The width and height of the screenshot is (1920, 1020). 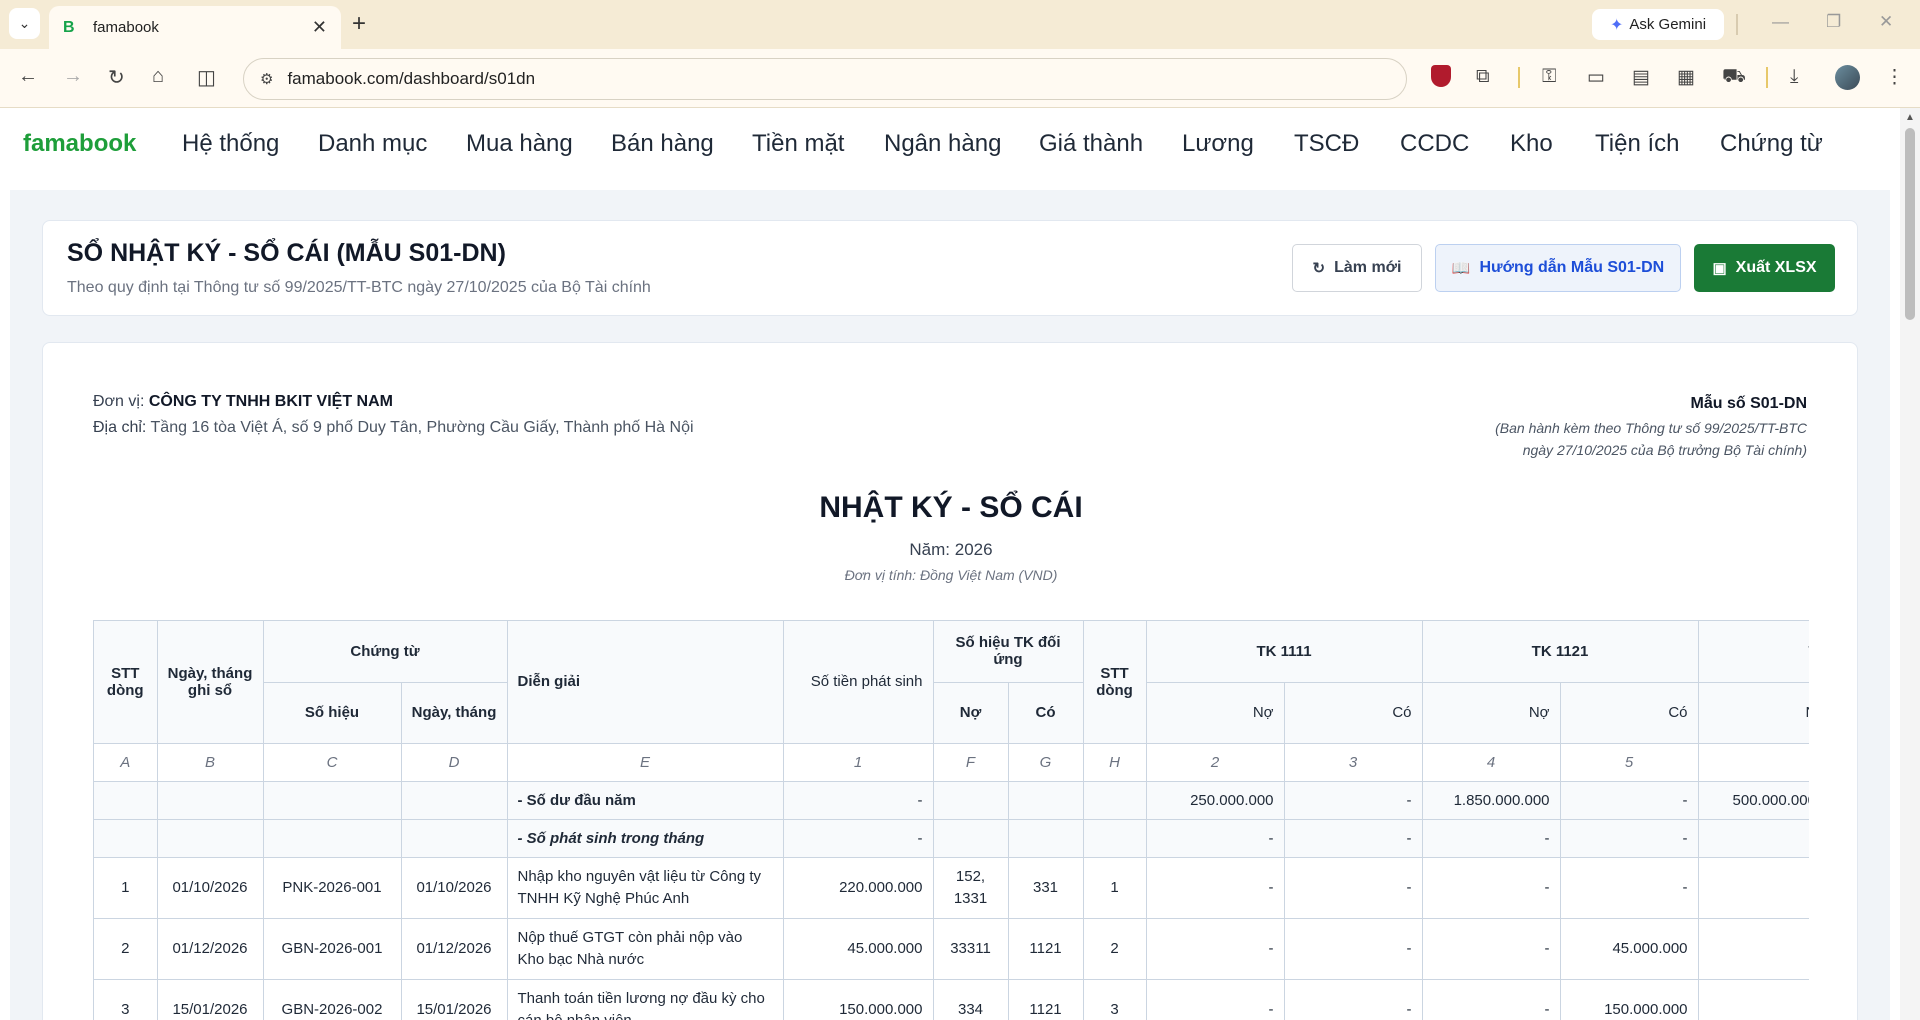 I want to click on new-tab-icon: +, so click(x=359, y=24).